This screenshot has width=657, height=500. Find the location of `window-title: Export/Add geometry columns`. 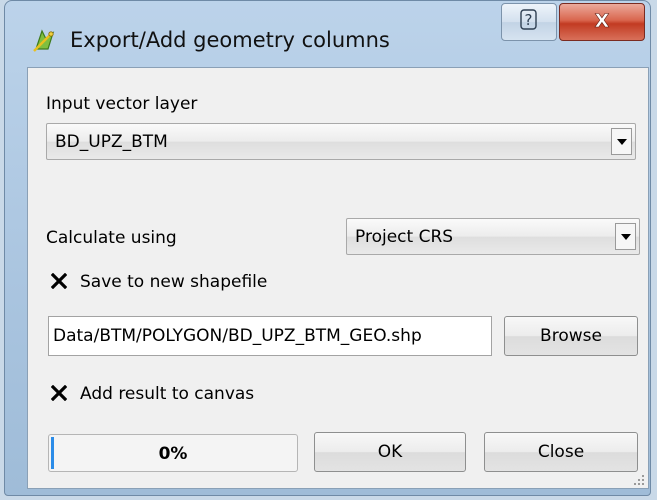

window-title: Export/Add geometry columns is located at coordinates (230, 40).